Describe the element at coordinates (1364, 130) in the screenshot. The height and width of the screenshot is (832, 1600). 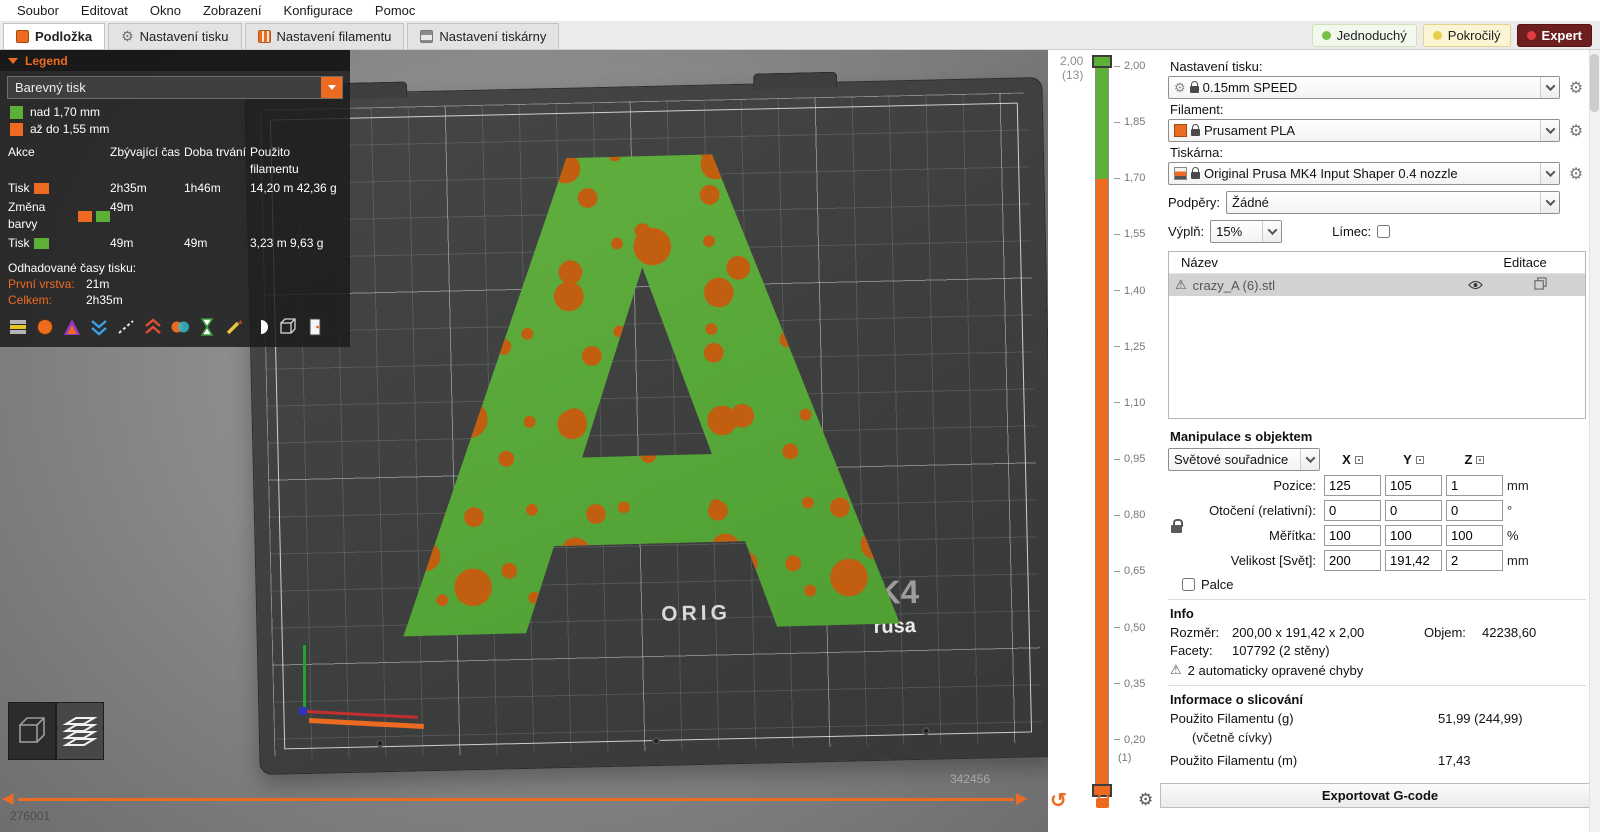
I see `filament-select: Prusament PLA` at that location.